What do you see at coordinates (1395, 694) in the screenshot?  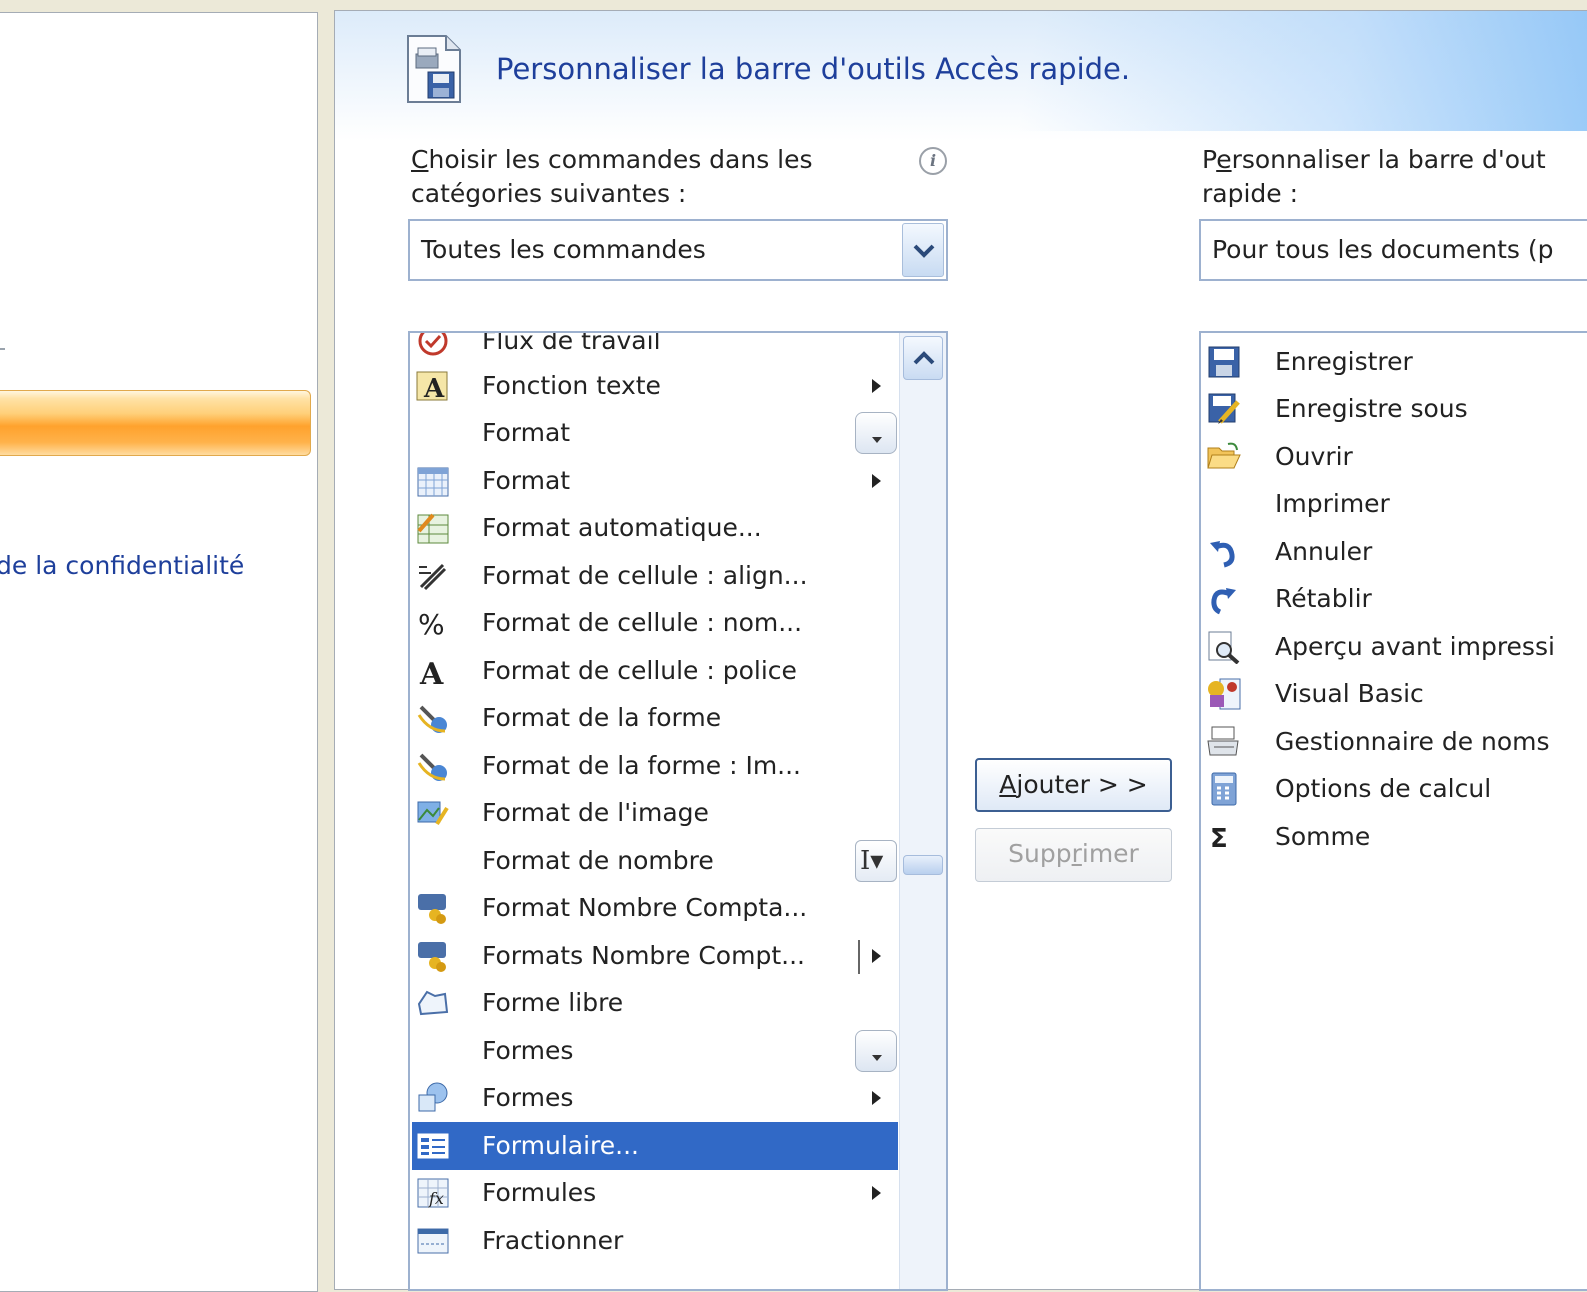 I see `list-item: Visual Basic` at bounding box center [1395, 694].